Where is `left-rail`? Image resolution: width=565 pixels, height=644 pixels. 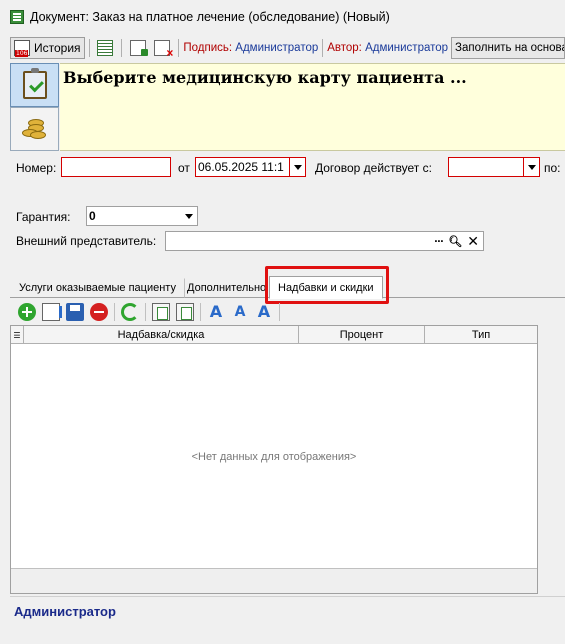 left-rail is located at coordinates (34, 107).